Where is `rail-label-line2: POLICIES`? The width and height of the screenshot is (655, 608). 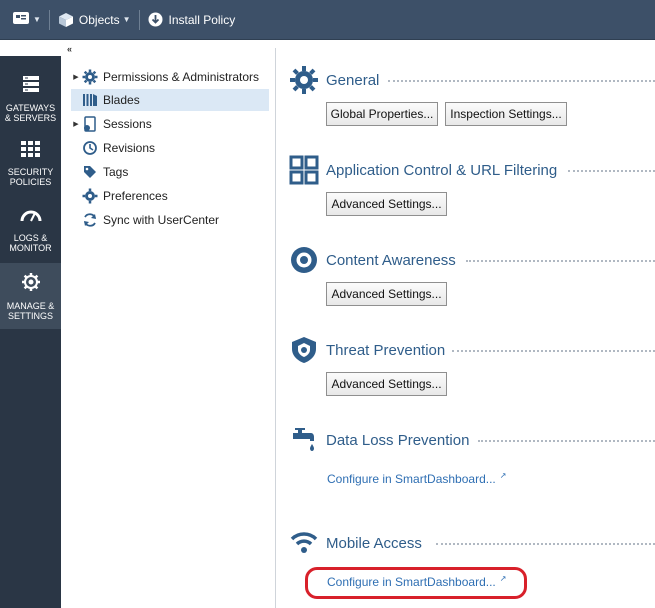 rail-label-line2: POLICIES is located at coordinates (30, 182).